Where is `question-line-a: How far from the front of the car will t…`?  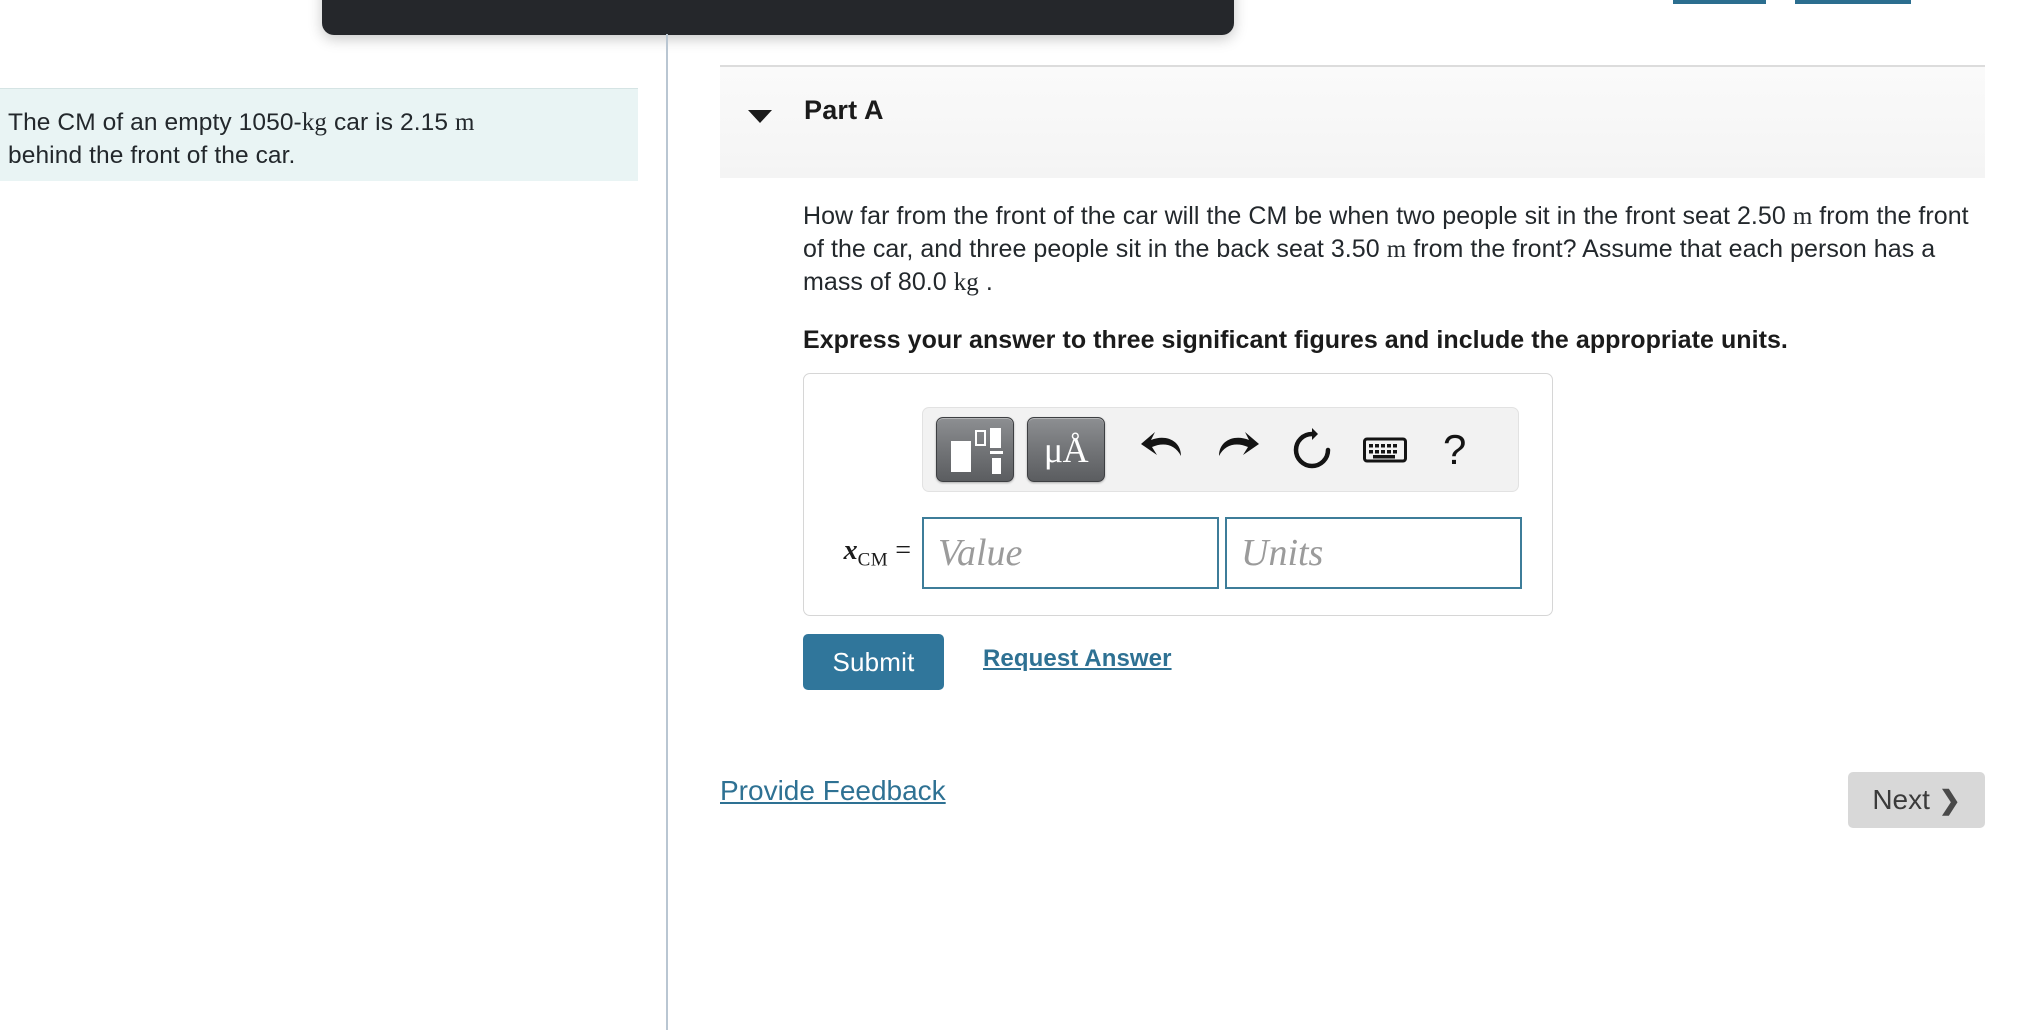
question-line-a: How far from the front of the car will t… is located at coordinates (1298, 216).